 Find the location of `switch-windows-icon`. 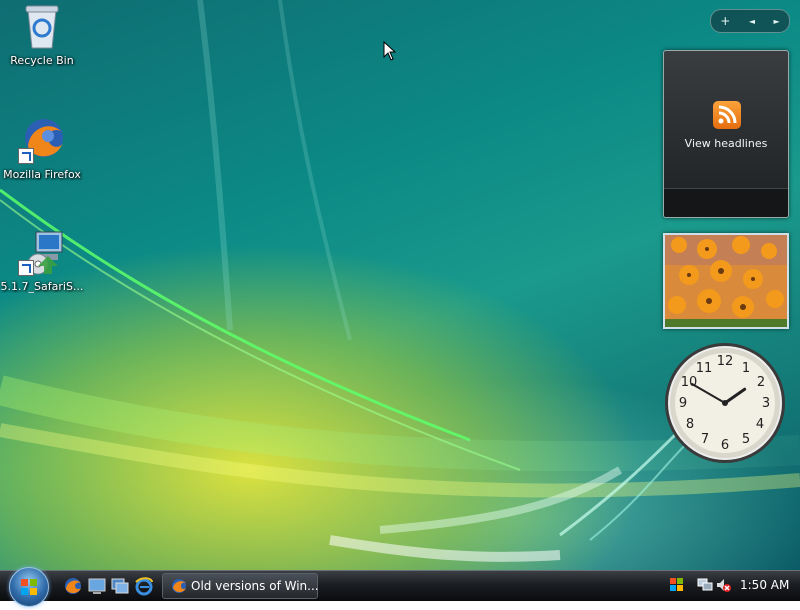

switch-windows-icon is located at coordinates (120, 586).